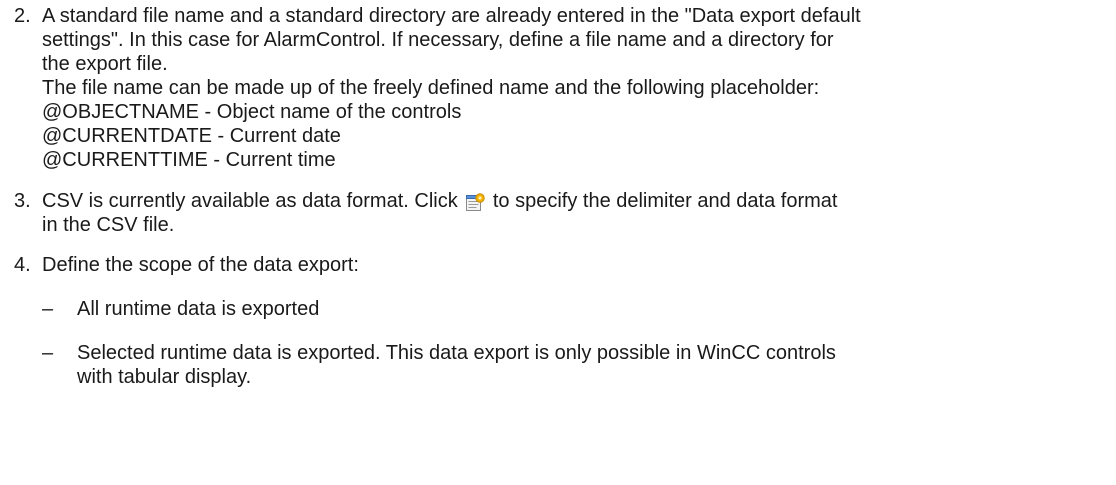 The height and width of the screenshot is (485, 1116). I want to click on step-text: Define the scope of the data export:, so click(577, 265).